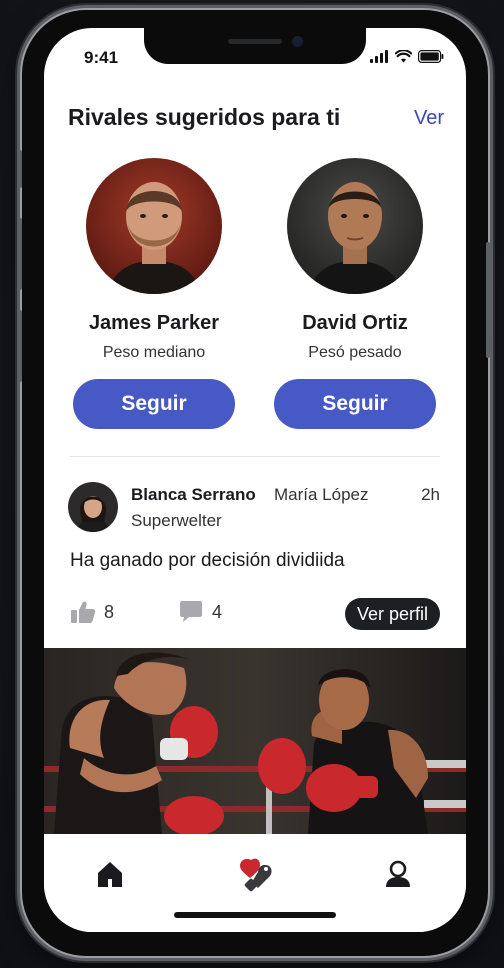 Image resolution: width=504 pixels, height=968 pixels. Describe the element at coordinates (204, 117) in the screenshot. I see `suggested-rivals-title: Rivales sugeridos para ti` at that location.